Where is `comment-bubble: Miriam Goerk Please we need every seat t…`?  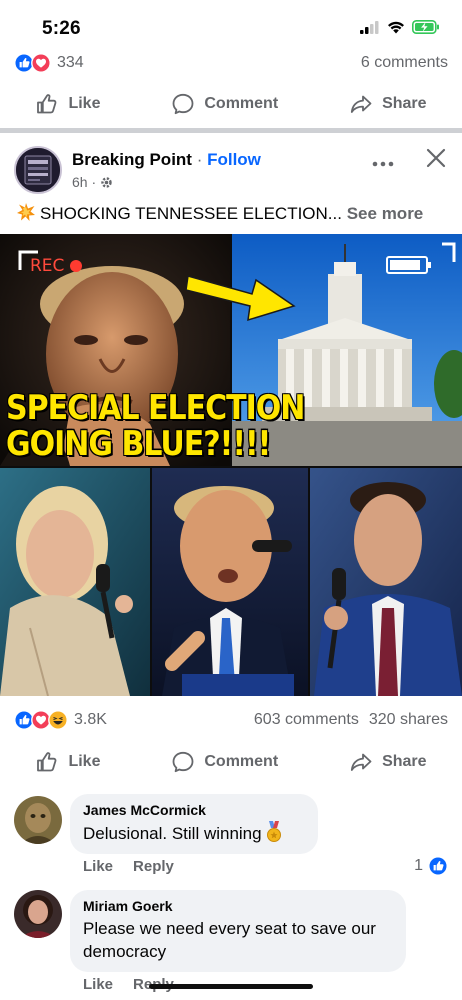 comment-bubble: Miriam Goerk Please we need every seat t… is located at coordinates (238, 931).